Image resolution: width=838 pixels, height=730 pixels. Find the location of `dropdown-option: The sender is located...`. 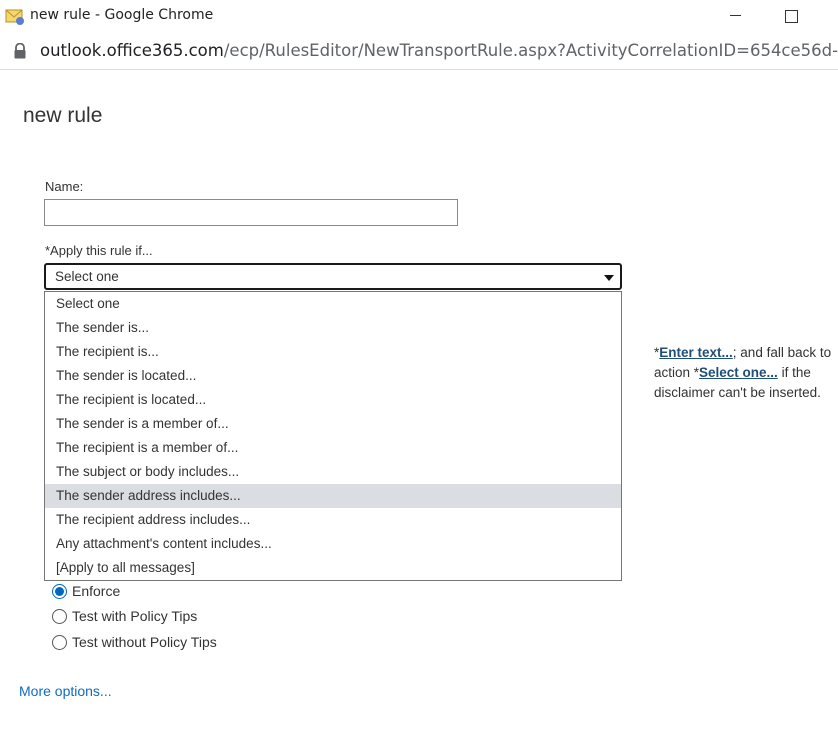

dropdown-option: The sender is located... is located at coordinates (333, 376).